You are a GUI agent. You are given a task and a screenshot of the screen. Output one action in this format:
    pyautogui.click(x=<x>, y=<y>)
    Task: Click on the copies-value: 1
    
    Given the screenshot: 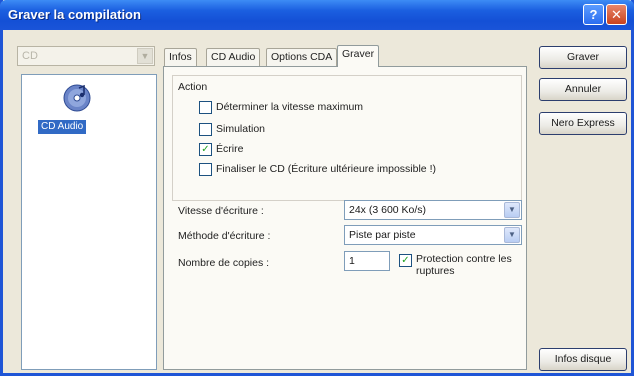 What is the action you would take?
    pyautogui.click(x=352, y=261)
    